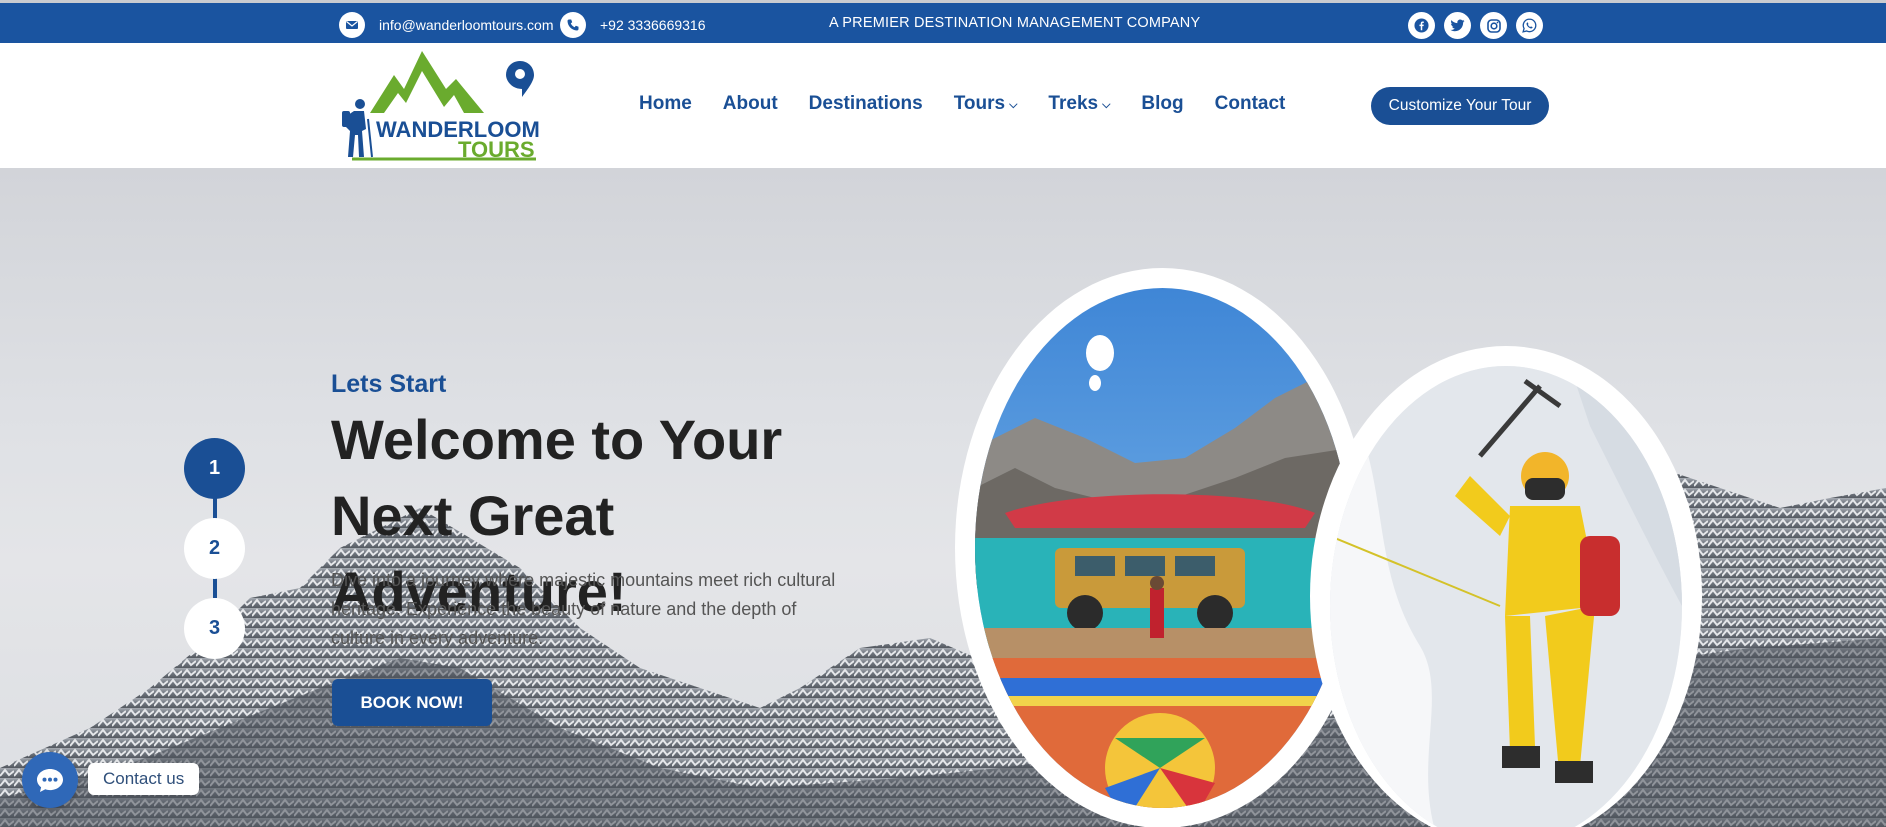 This screenshot has width=1886, height=827. I want to click on nav-home-label: Home, so click(665, 104).